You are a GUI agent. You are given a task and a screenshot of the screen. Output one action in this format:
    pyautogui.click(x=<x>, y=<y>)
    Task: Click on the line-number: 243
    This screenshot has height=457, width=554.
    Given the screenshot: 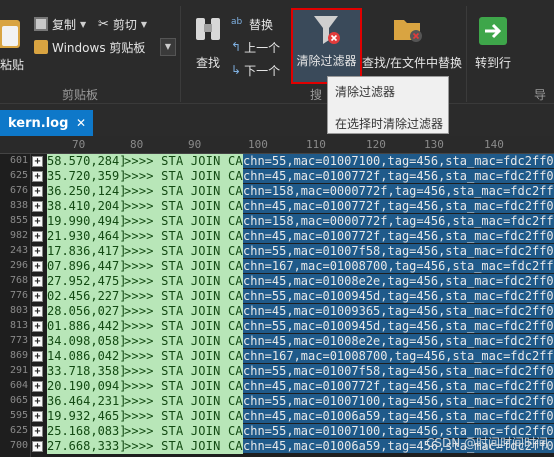 What is the action you would take?
    pyautogui.click(x=18, y=250)
    